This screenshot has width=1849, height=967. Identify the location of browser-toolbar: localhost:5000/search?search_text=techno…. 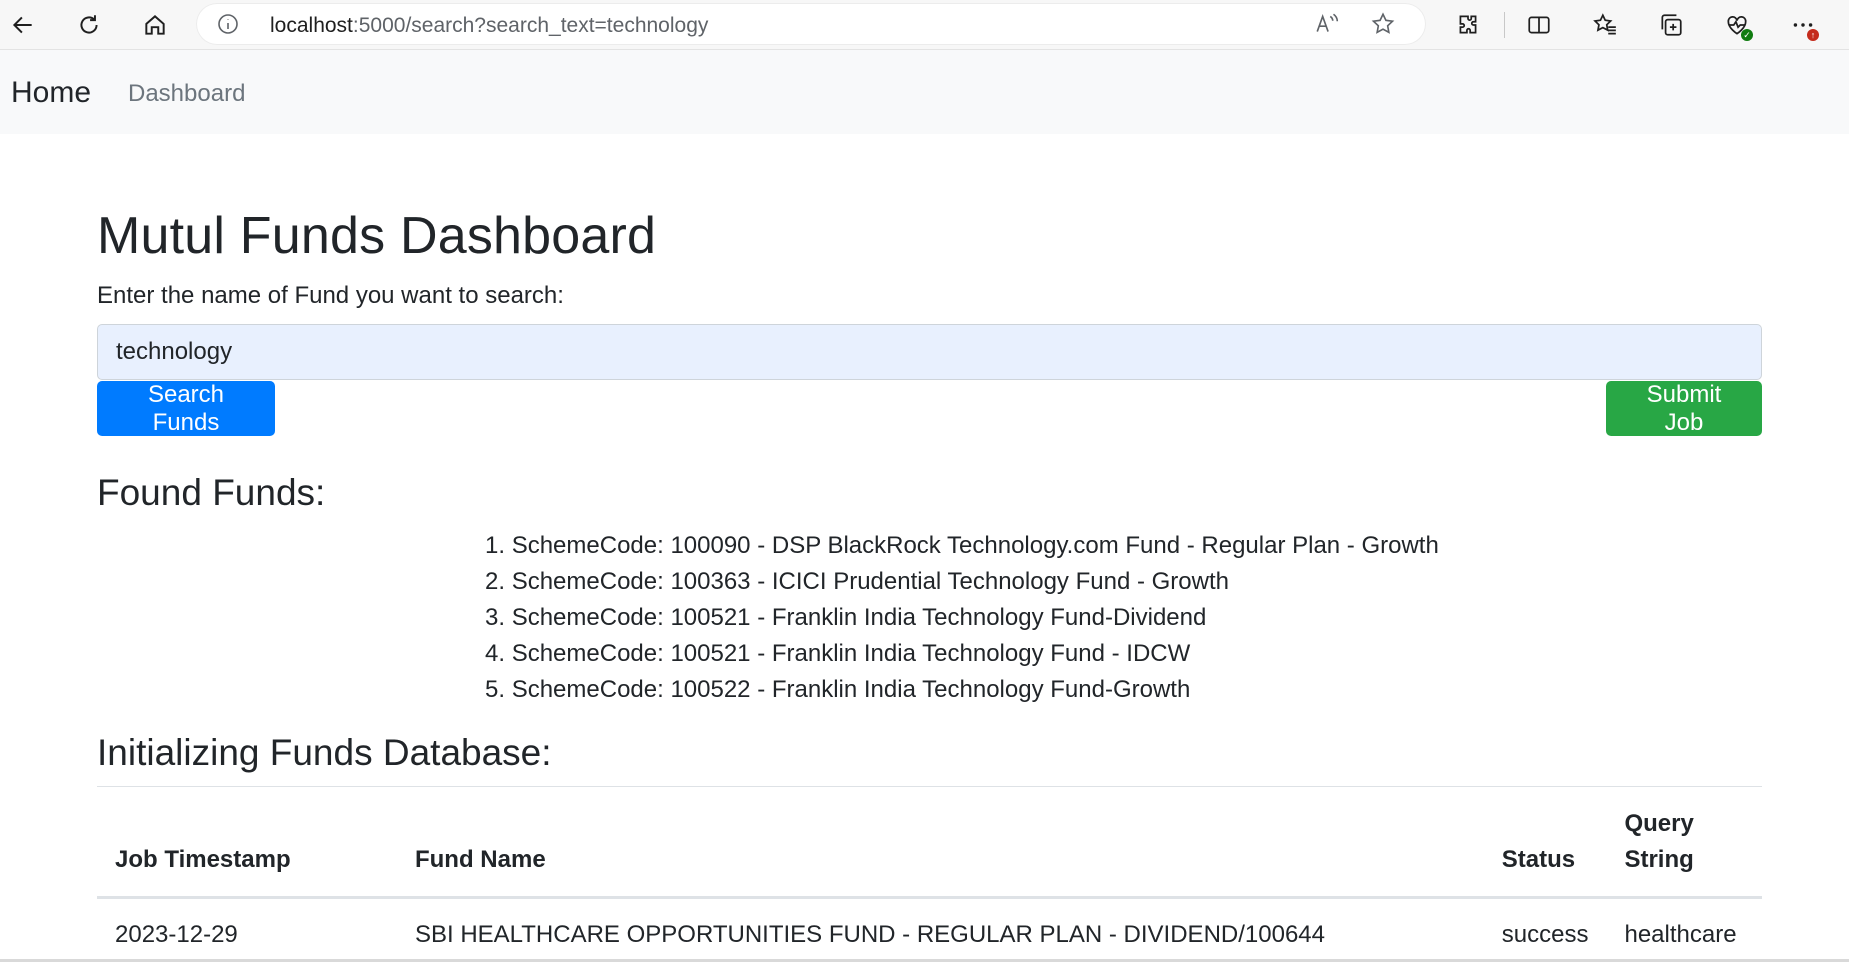
(924, 25).